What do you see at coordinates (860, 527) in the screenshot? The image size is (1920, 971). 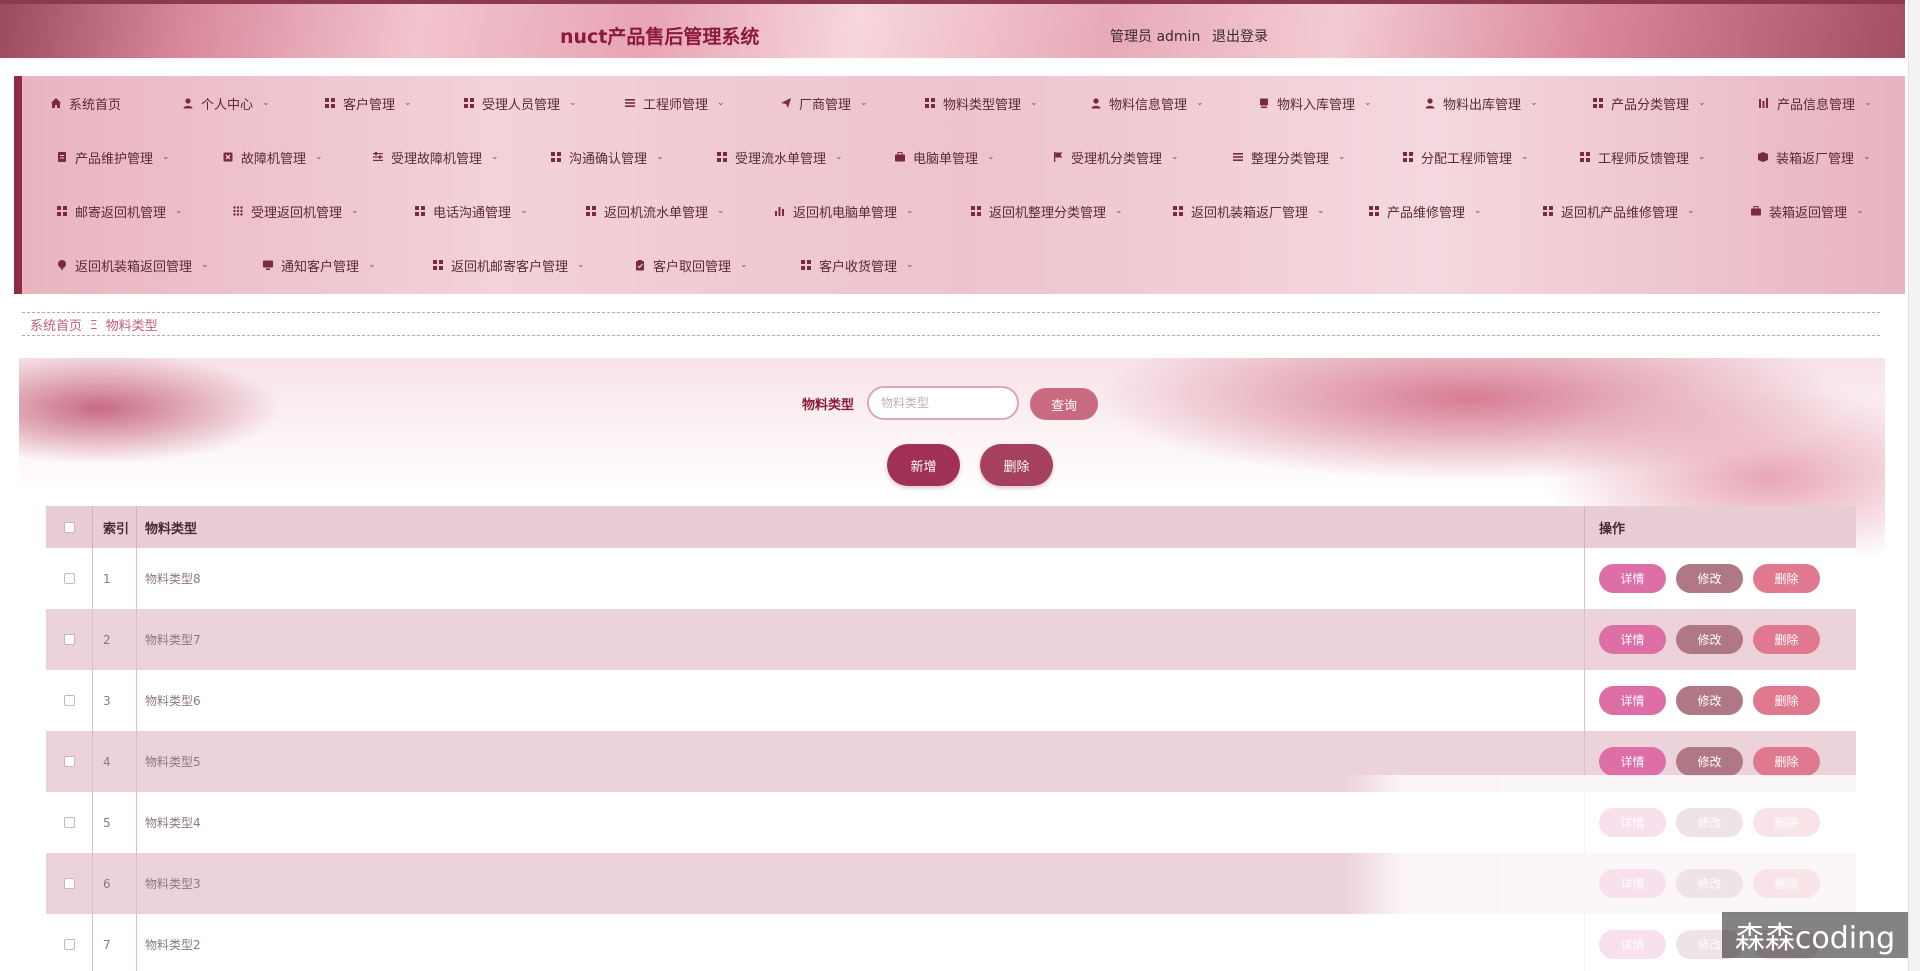 I see `header-name: 物料类型` at bounding box center [860, 527].